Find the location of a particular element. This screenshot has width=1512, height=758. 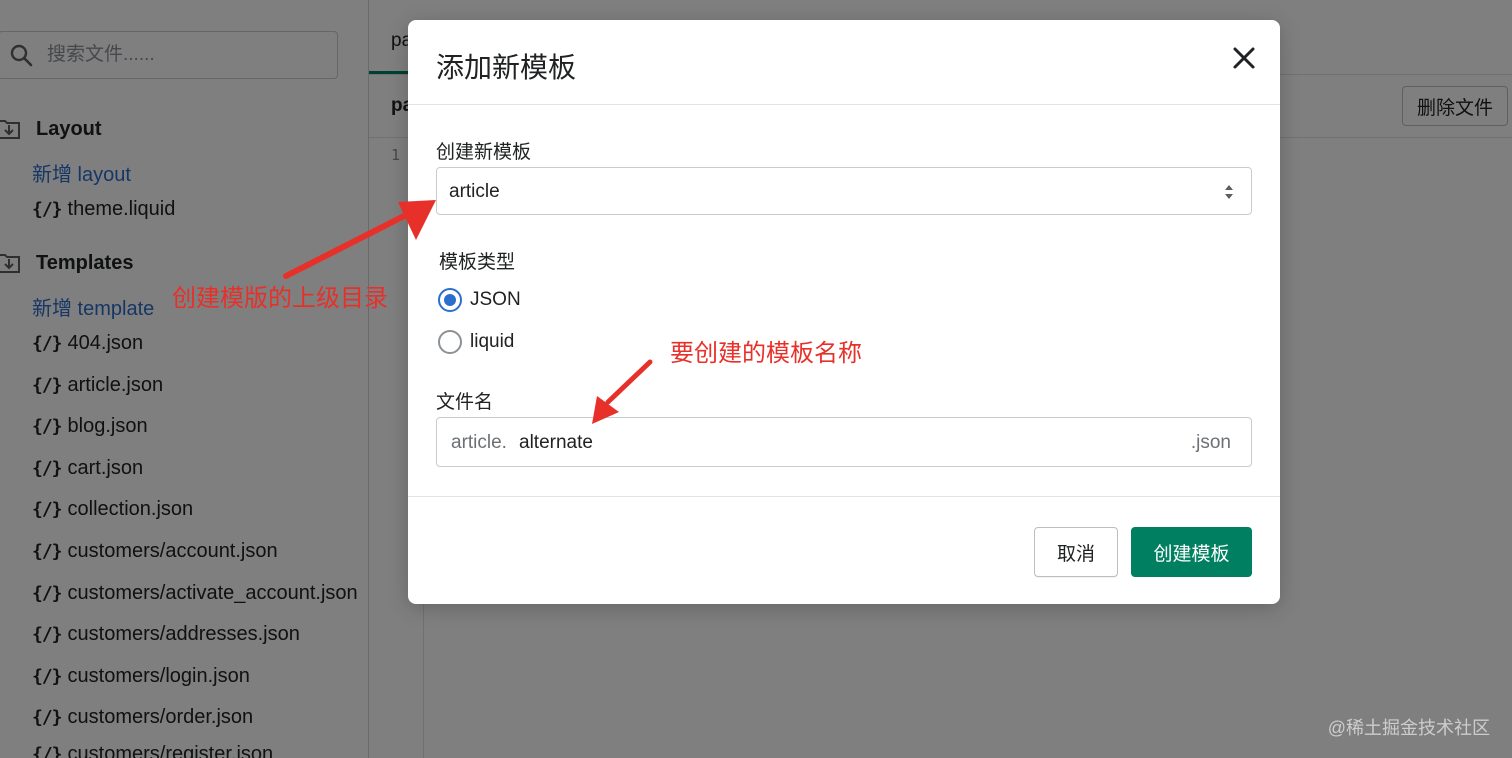

radio-option-liquid: liquid is located at coordinates (476, 342).